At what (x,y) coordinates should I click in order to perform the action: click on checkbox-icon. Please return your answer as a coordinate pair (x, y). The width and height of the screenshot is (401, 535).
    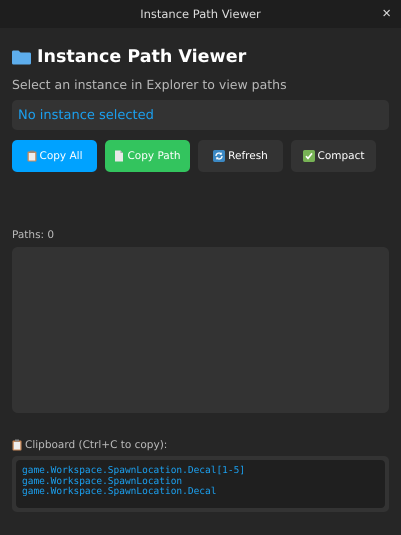
    Looking at the image, I should click on (308, 156).